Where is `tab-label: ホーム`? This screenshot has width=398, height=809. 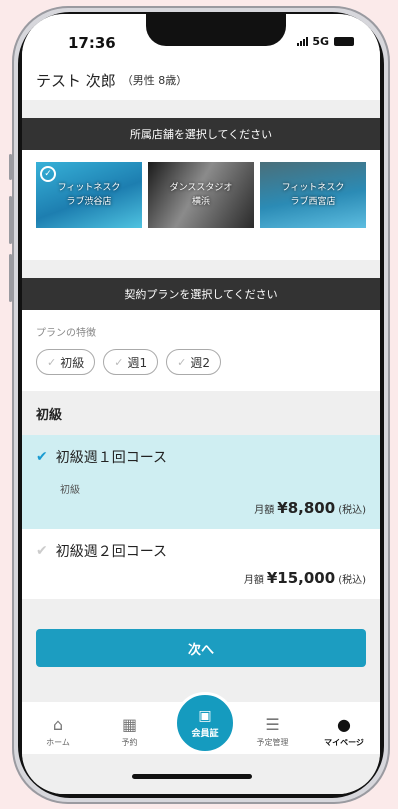 tab-label: ホーム is located at coordinates (58, 742).